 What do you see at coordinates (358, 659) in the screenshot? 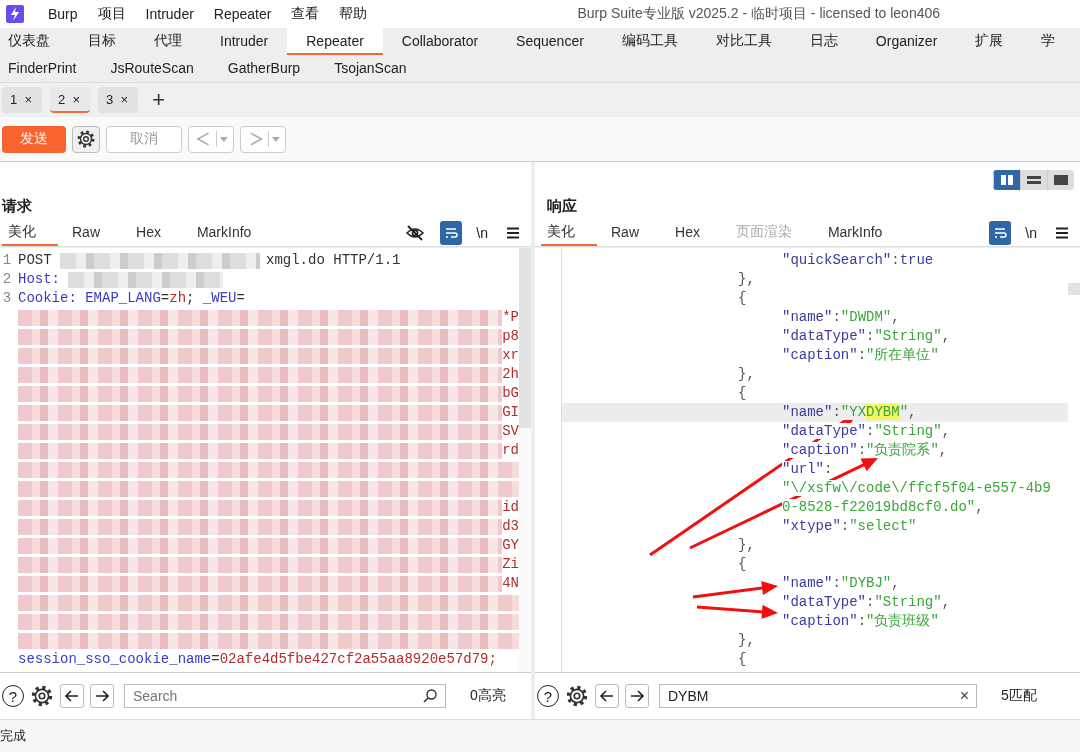
I see `code-text: 02afe4d5fbe427cf2a55aa8920e57d79;` at bounding box center [358, 659].